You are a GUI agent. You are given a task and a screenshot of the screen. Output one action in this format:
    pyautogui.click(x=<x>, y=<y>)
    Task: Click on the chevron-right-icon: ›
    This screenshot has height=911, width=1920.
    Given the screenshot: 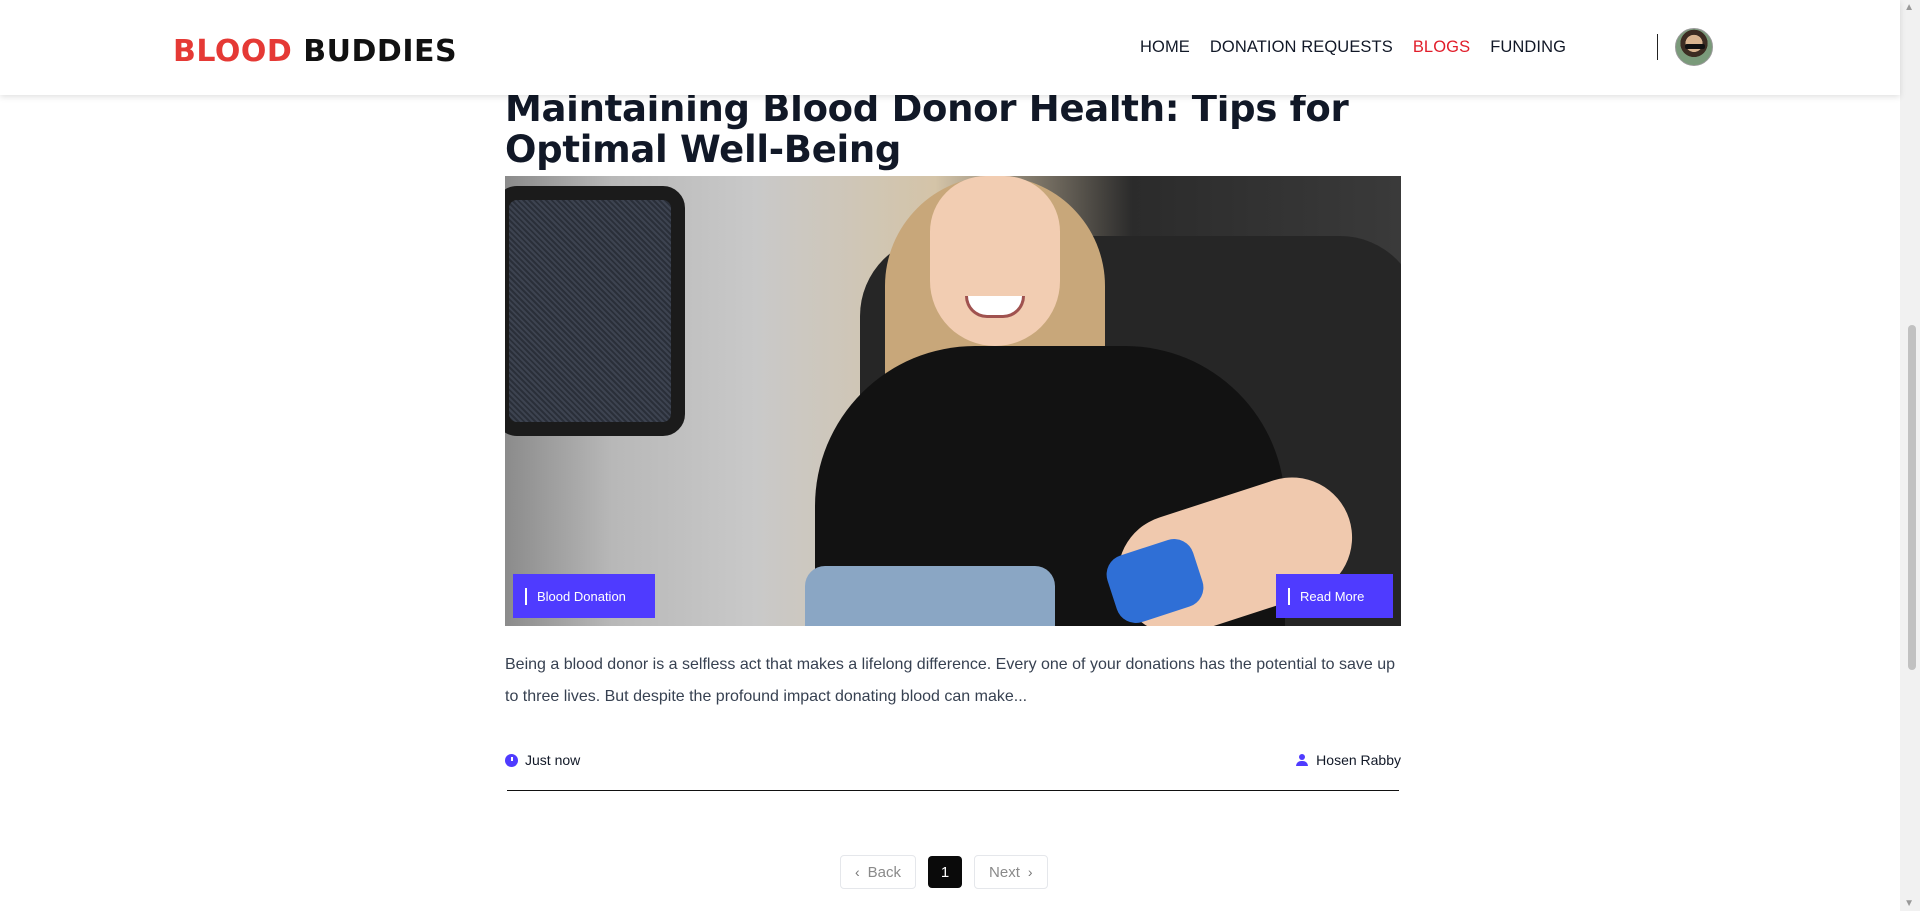 What is the action you would take?
    pyautogui.click(x=1030, y=872)
    